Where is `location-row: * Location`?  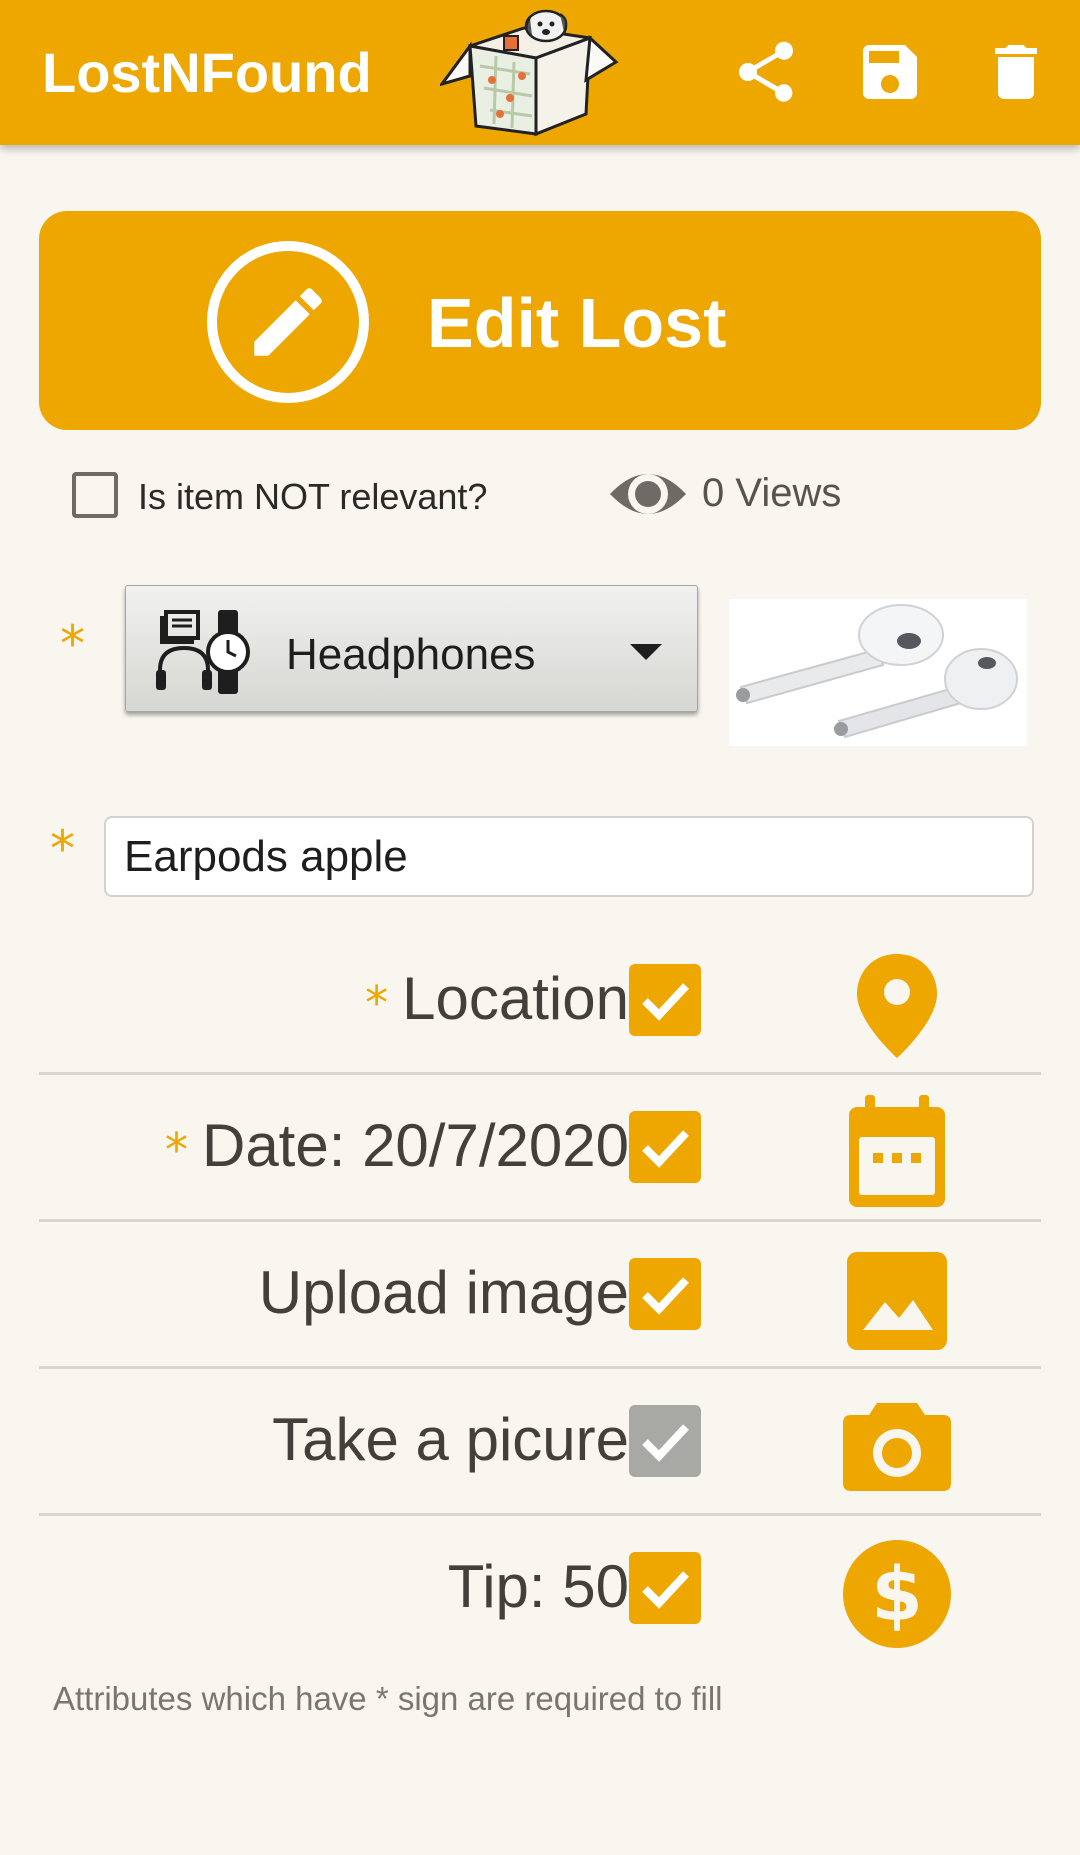
location-row: * Location is located at coordinates (540, 1001).